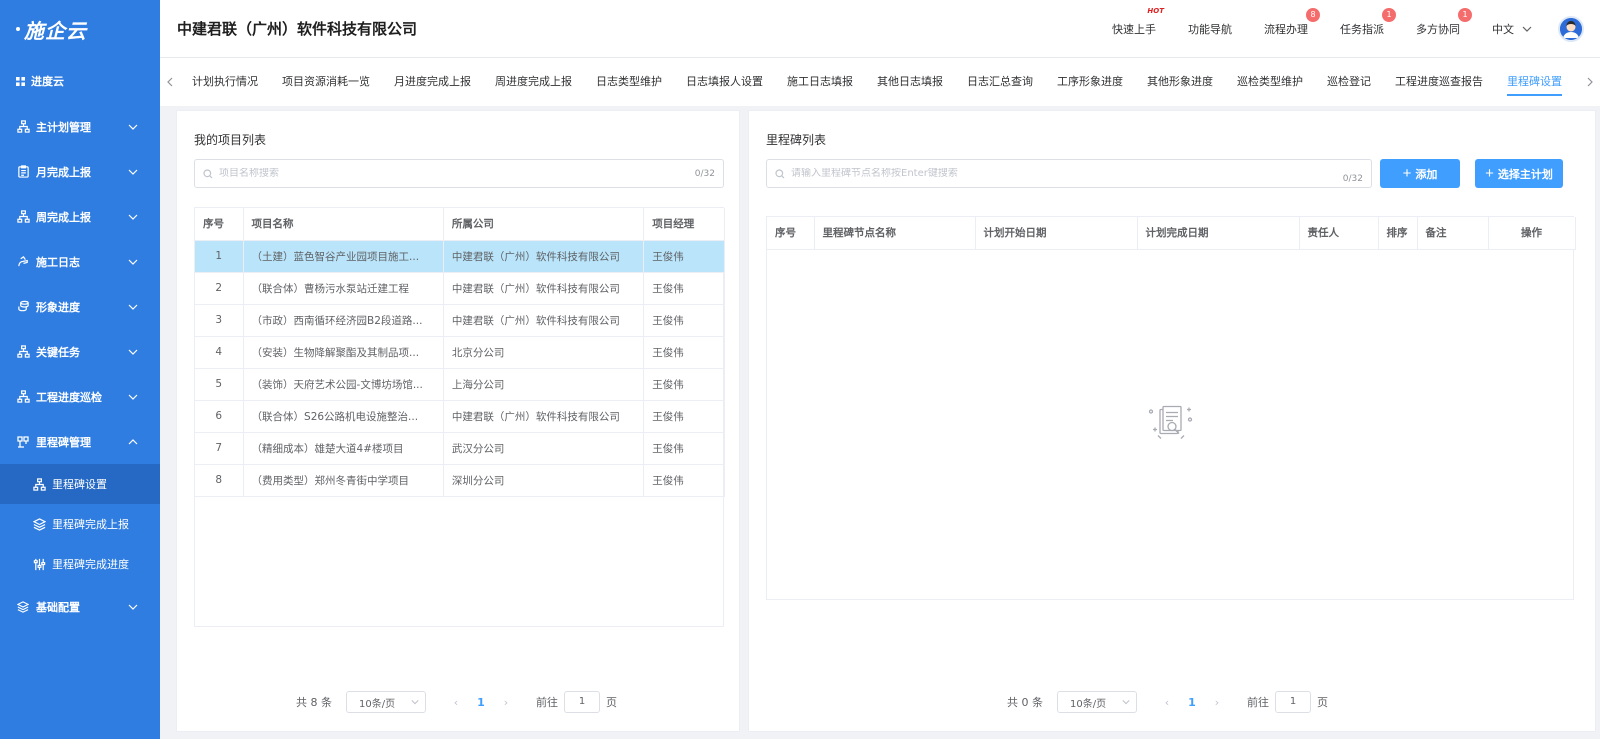 The width and height of the screenshot is (1600, 739). Describe the element at coordinates (533, 82) in the screenshot. I see `tab-item: 周进度完成上报` at that location.